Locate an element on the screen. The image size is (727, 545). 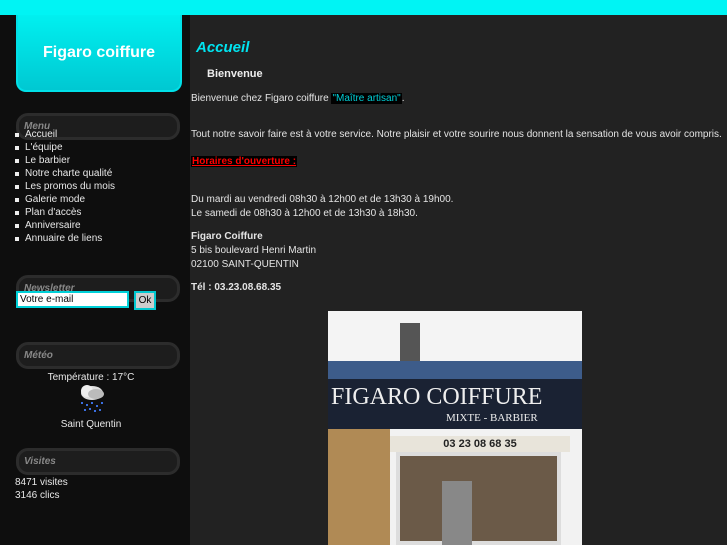
temperature: Température : 17°C is located at coordinates (91, 377).